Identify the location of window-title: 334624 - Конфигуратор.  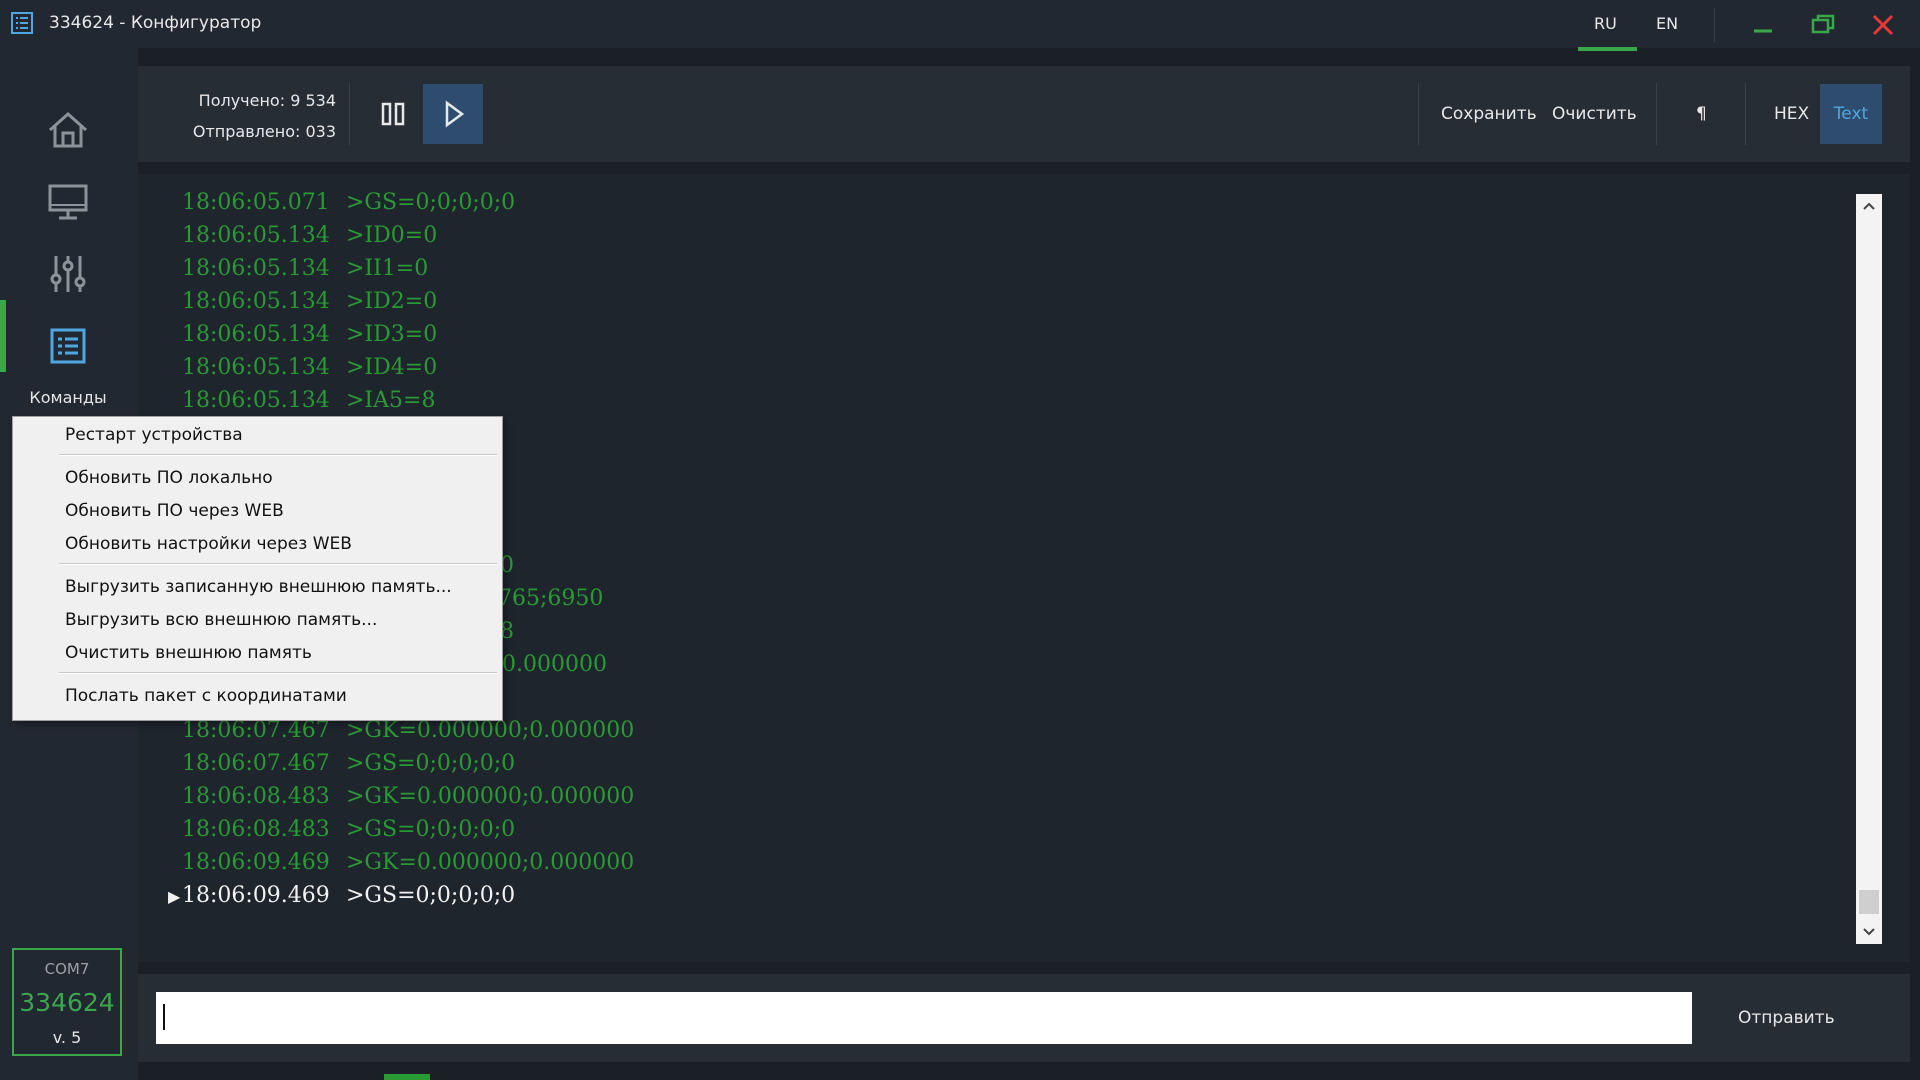
(155, 23).